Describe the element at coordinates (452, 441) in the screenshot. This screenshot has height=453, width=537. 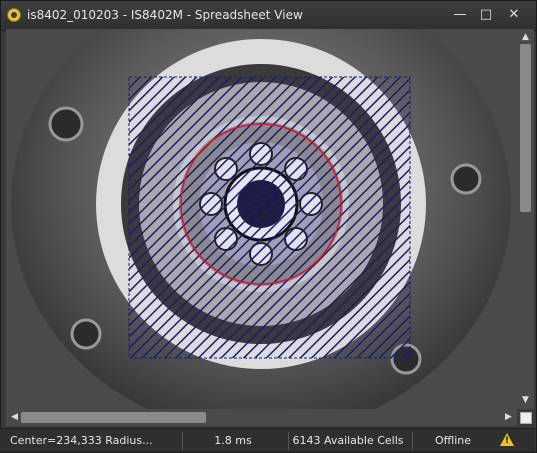
I see `status-connection: Offline` at that location.